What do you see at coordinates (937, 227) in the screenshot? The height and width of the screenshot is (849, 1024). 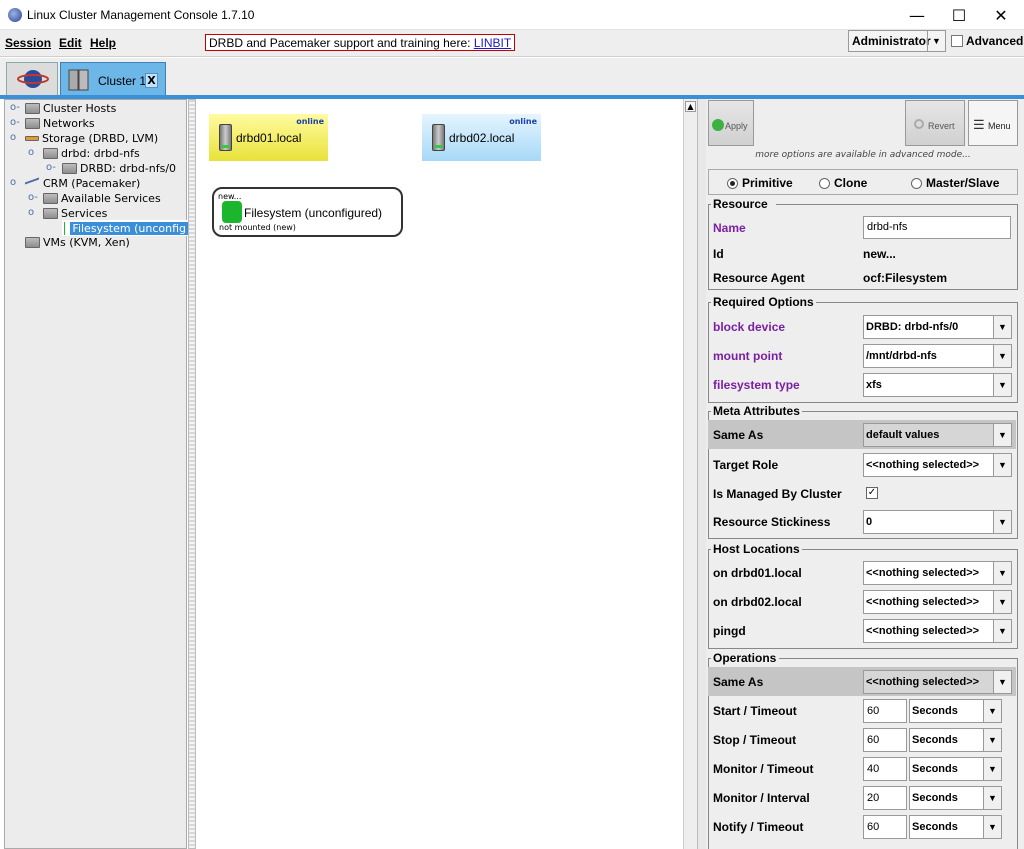 I see `name-input: drbd-nfs` at bounding box center [937, 227].